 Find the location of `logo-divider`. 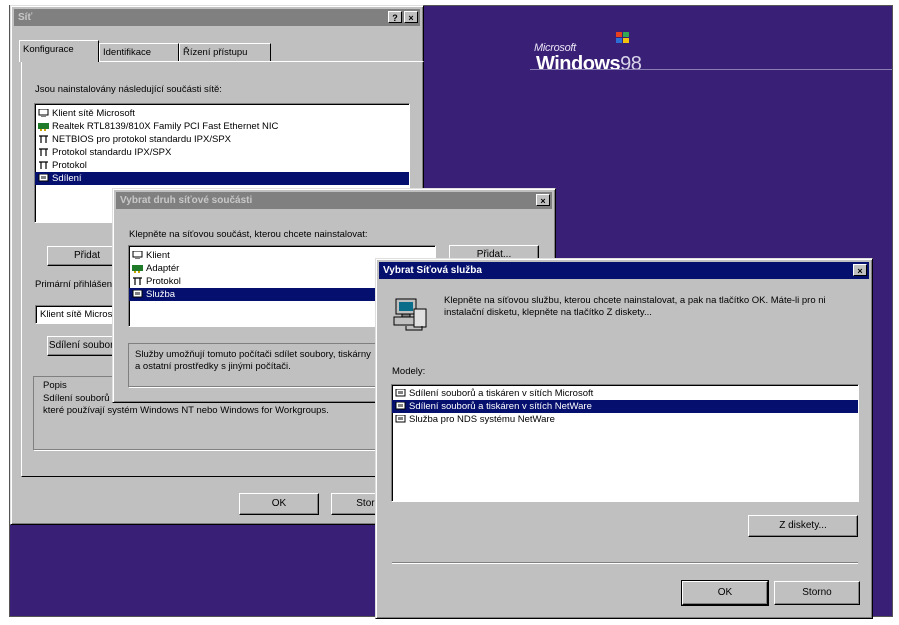

logo-divider is located at coordinates (711, 69).